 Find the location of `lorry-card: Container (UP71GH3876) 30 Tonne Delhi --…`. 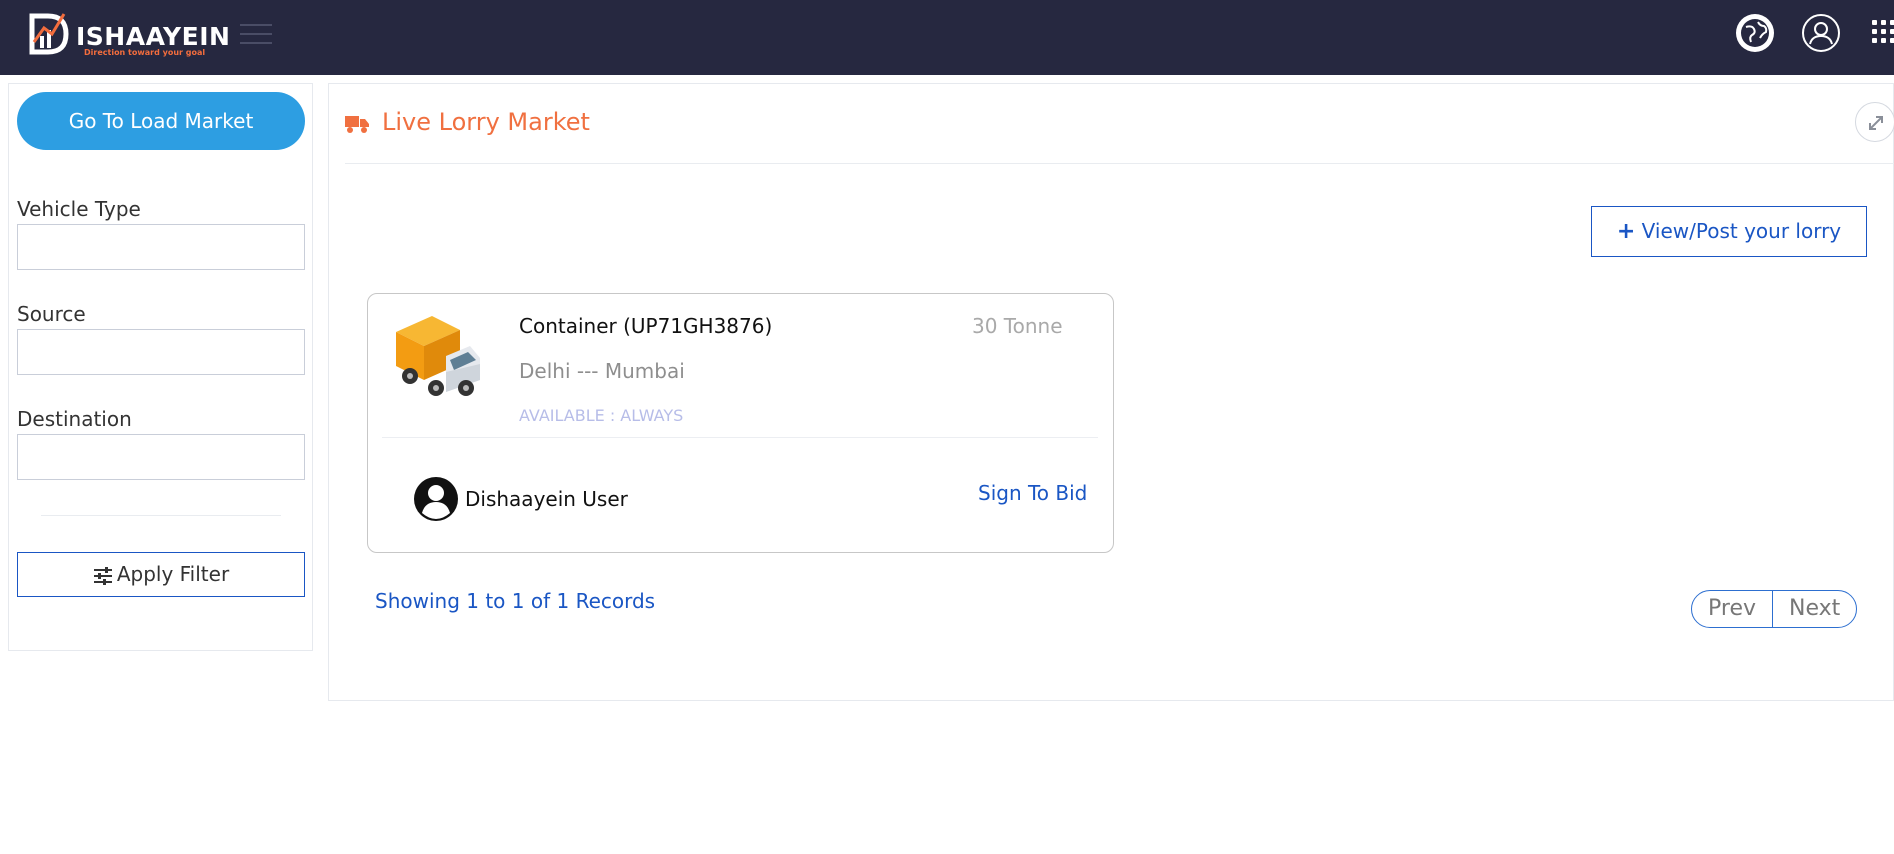

lorry-card: Container (UP71GH3876) 30 Tonne Delhi --… is located at coordinates (740, 423).